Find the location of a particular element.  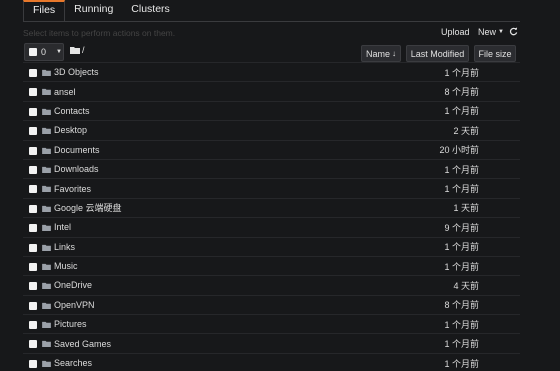

list-item: Pictures 1 个月前 is located at coordinates (271, 323).